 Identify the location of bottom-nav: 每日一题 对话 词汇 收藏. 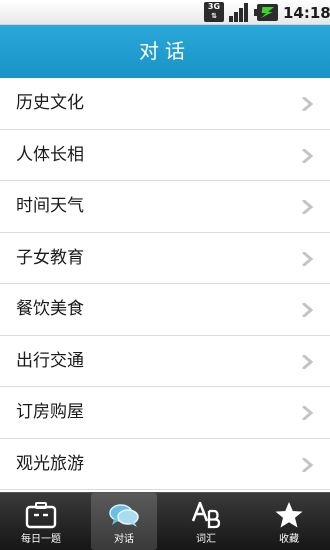
(165, 521).